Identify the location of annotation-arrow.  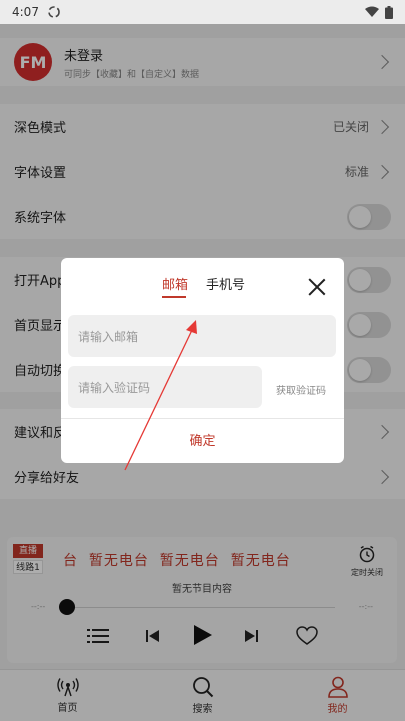
(160, 395).